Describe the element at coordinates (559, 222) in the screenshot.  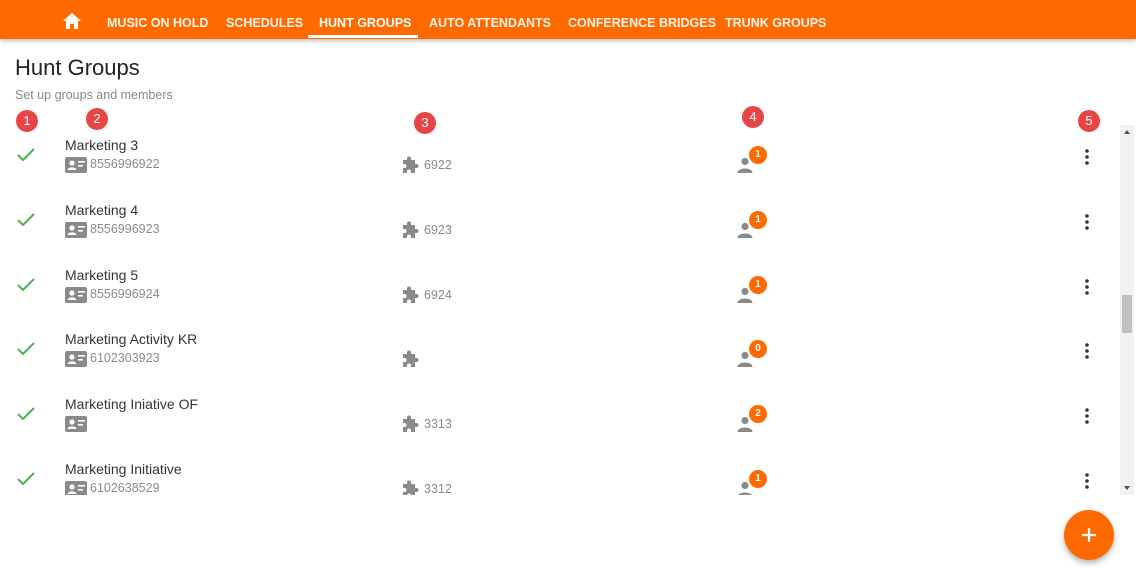
I see `hunt-group-row: Marketing 4 8556996923 6923 1` at that location.